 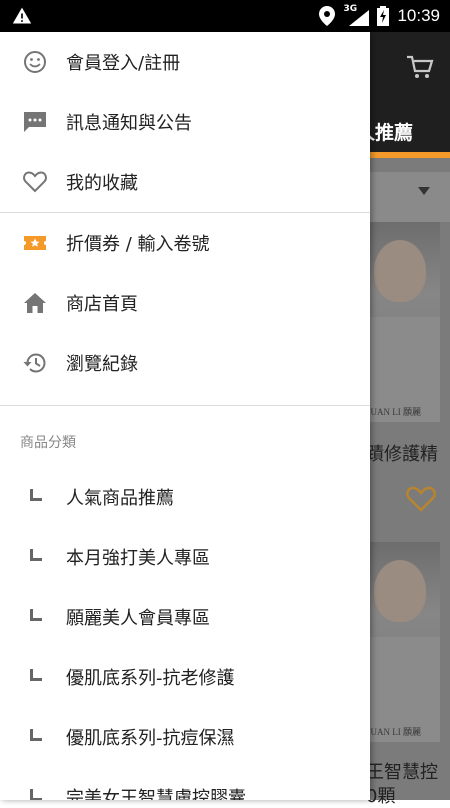 I want to click on menu-item-login: 會員登入/註冊, so click(x=185, y=62).